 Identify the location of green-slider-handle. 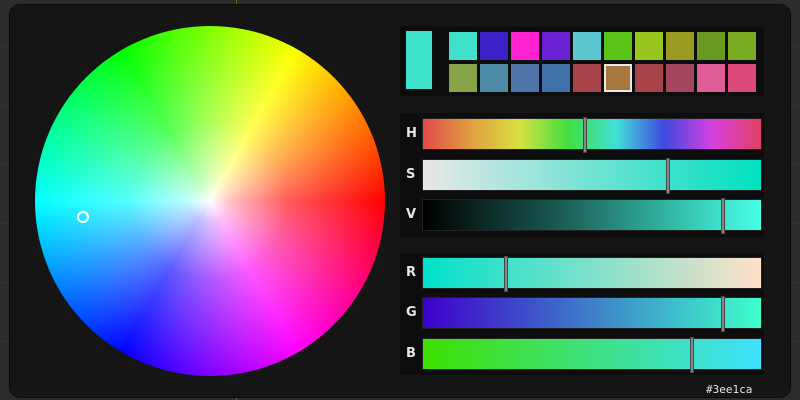
(723, 314).